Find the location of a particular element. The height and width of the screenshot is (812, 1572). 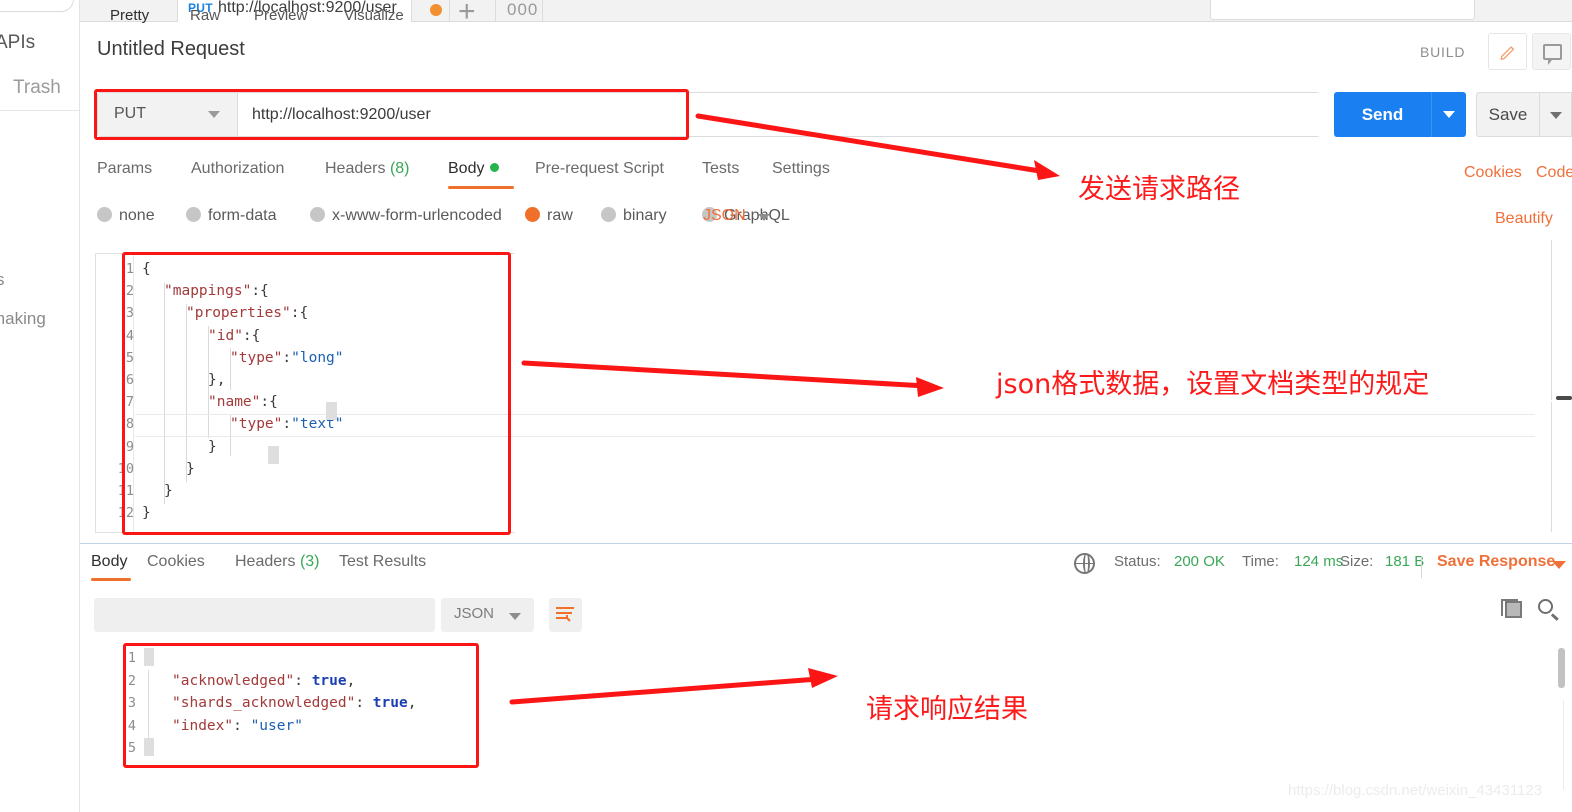

tab-tests: Tests is located at coordinates (720, 169).